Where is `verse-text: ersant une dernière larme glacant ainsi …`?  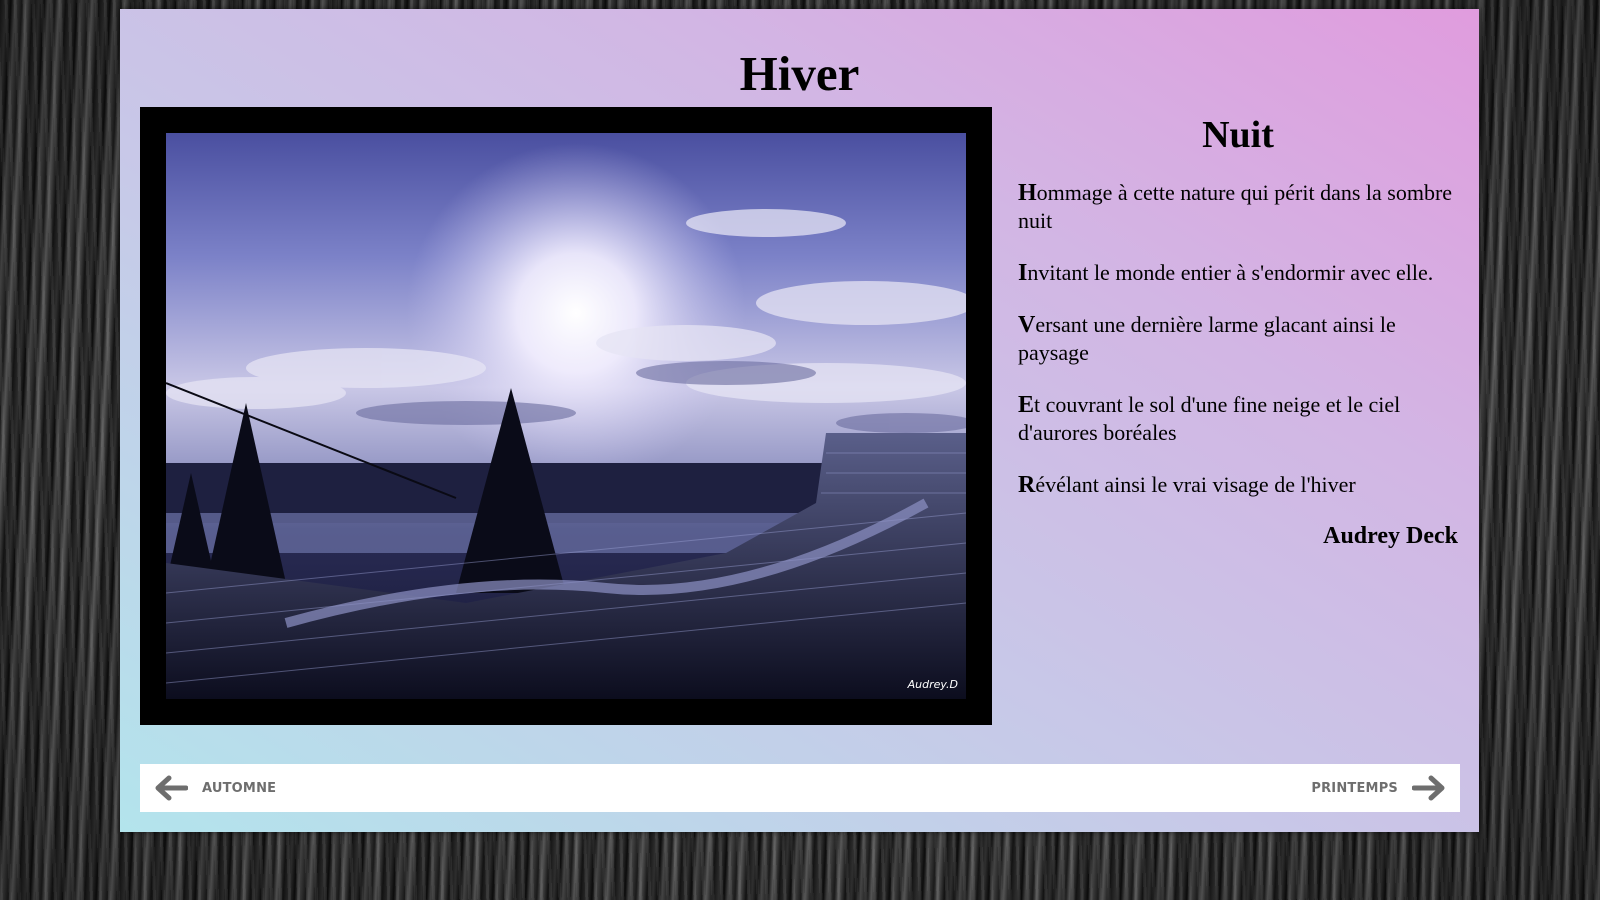
verse-text: ersant une dernière larme glacant ainsi … is located at coordinates (1207, 338).